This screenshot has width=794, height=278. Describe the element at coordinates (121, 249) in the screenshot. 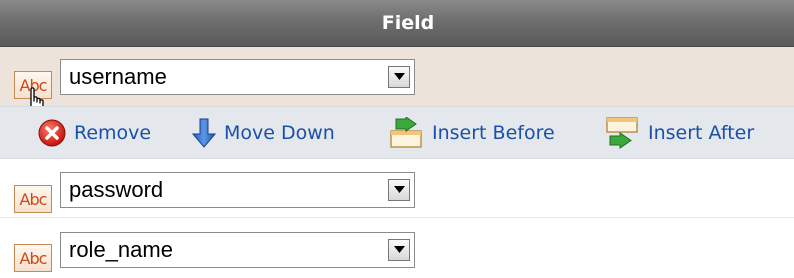

I see `select-value: role_name` at that location.